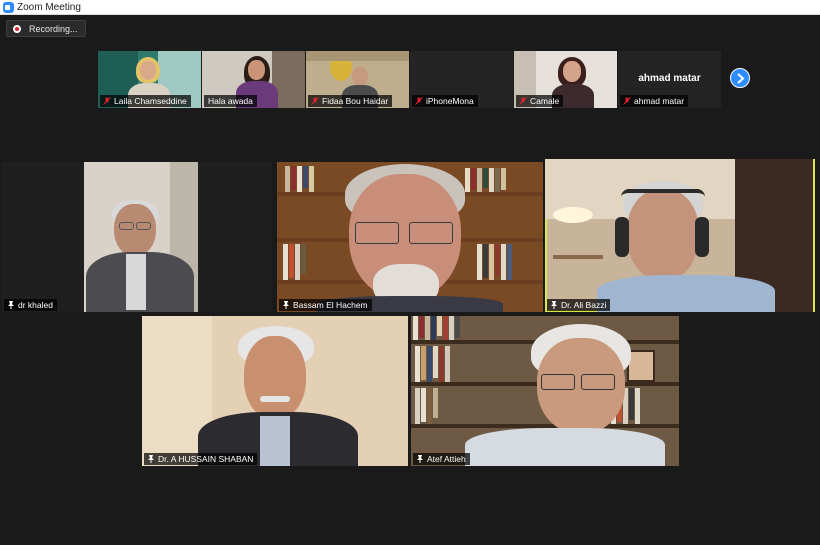  What do you see at coordinates (410, 237) in the screenshot?
I see `video-tile-bassam-el-hachem: Bassam El Hachem` at bounding box center [410, 237].